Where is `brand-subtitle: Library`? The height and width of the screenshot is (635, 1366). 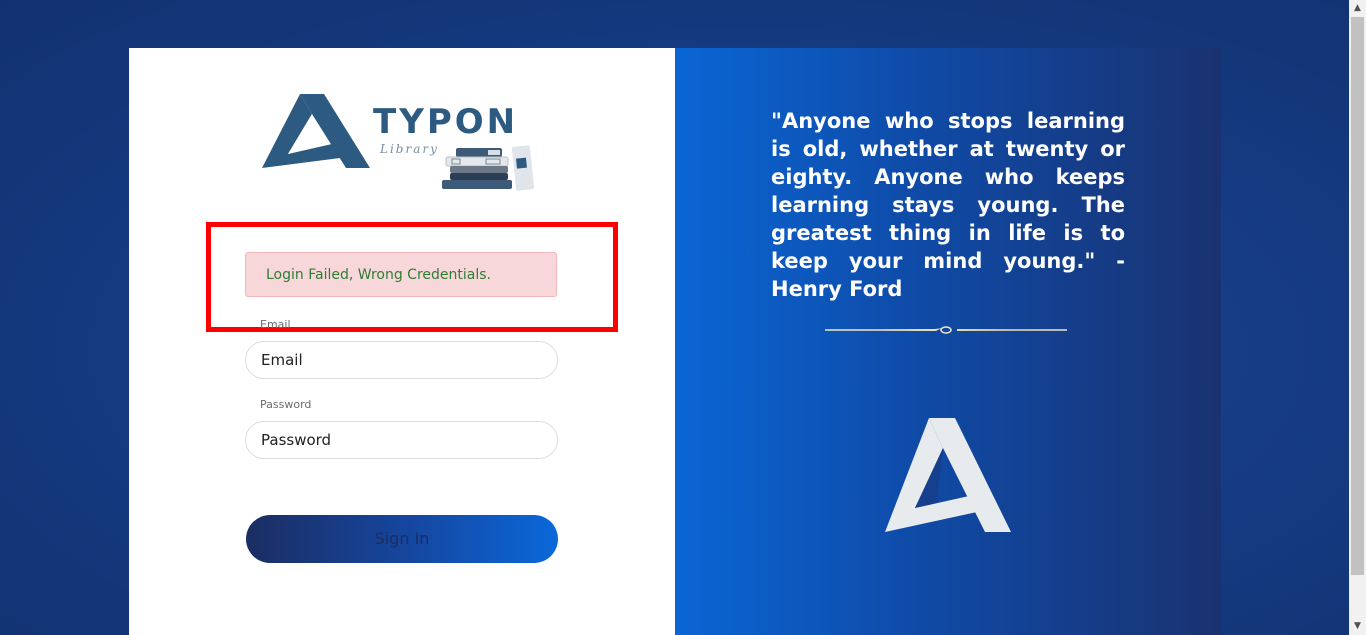 brand-subtitle: Library is located at coordinates (409, 149).